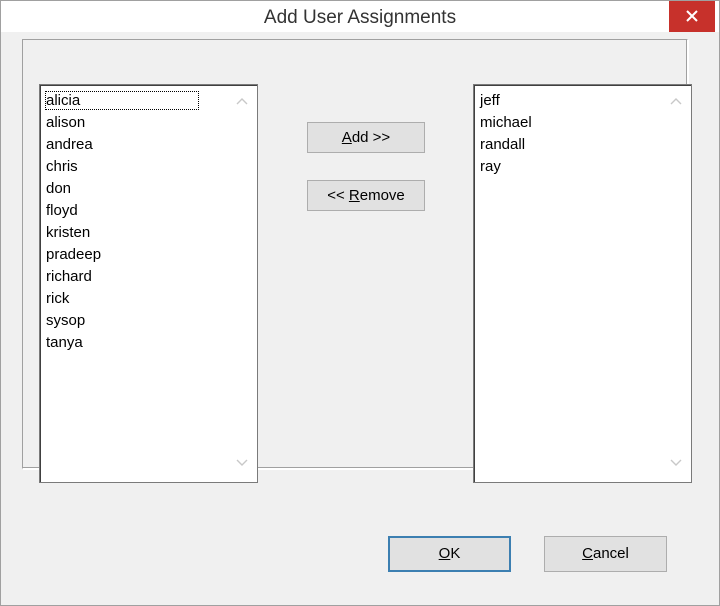 The height and width of the screenshot is (606, 720). I want to click on list-item: rick, so click(134, 299).